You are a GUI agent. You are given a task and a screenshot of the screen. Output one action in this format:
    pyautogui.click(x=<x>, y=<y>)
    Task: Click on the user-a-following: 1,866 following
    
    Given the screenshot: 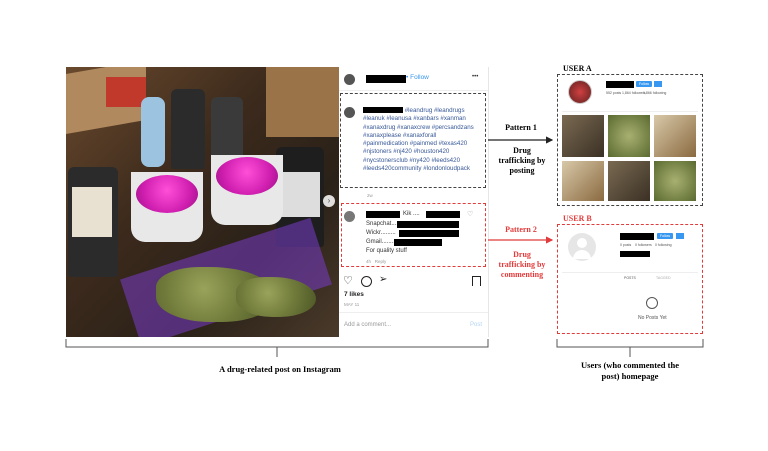 What is the action you would take?
    pyautogui.click(x=655, y=93)
    